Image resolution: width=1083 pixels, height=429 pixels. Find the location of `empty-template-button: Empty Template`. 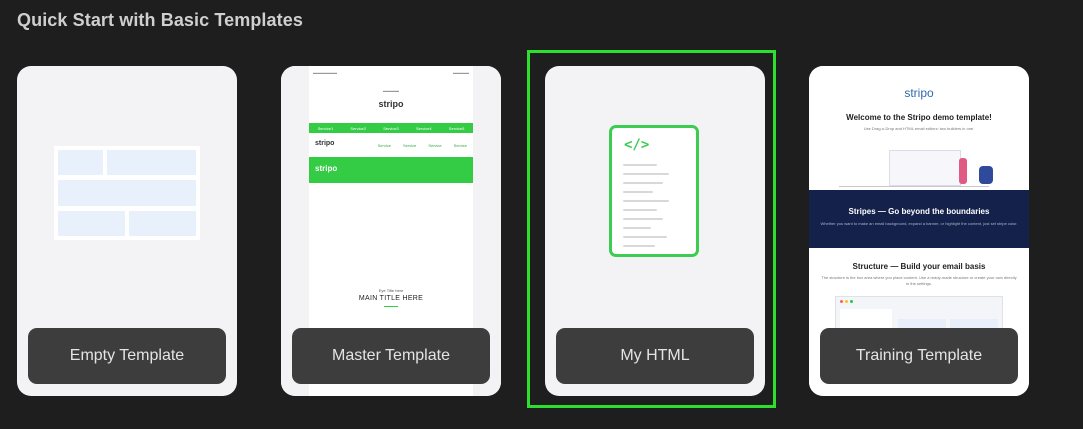

empty-template-button: Empty Template is located at coordinates (127, 356).